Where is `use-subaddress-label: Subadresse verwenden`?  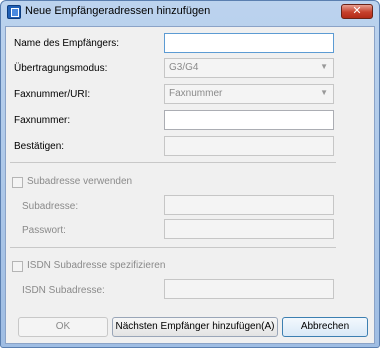
use-subaddress-label: Subadresse verwenden is located at coordinates (80, 181).